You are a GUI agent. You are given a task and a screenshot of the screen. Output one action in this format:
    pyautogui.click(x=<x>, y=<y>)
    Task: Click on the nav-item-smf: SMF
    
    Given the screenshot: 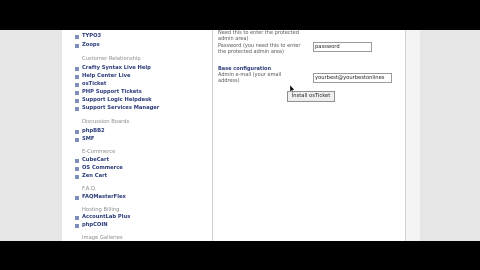 What is the action you would take?
    pyautogui.click(x=88, y=139)
    